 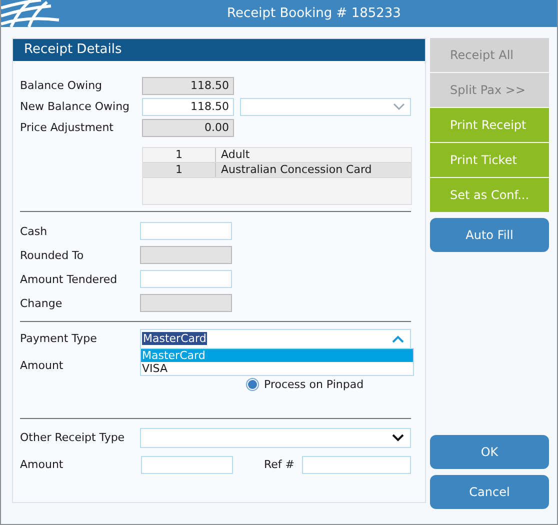 What do you see at coordinates (314, 384) in the screenshot?
I see `radio-label: Process on Pinpad` at bounding box center [314, 384].